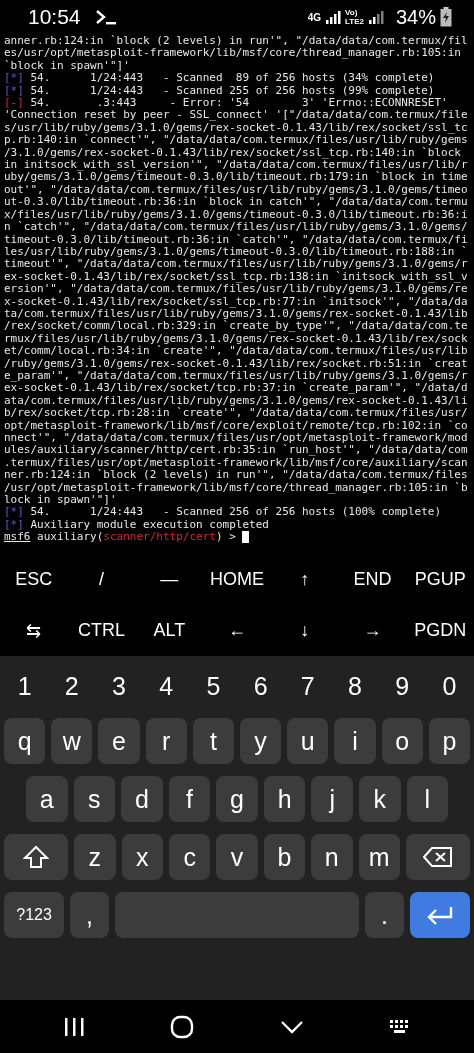 The height and width of the screenshot is (1053, 474). Describe the element at coordinates (142, 799) in the screenshot. I see `letter-key: d` at that location.